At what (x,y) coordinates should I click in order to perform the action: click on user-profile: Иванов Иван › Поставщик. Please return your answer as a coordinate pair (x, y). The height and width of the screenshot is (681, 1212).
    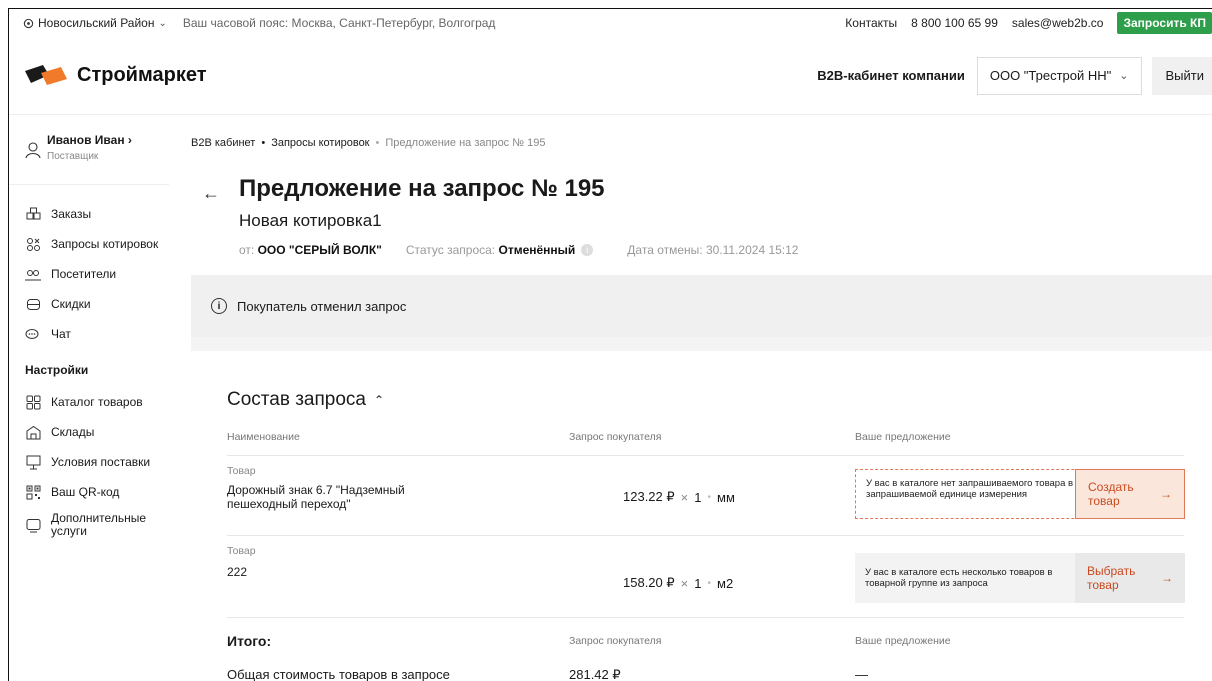
    Looking at the image, I should click on (89, 150).